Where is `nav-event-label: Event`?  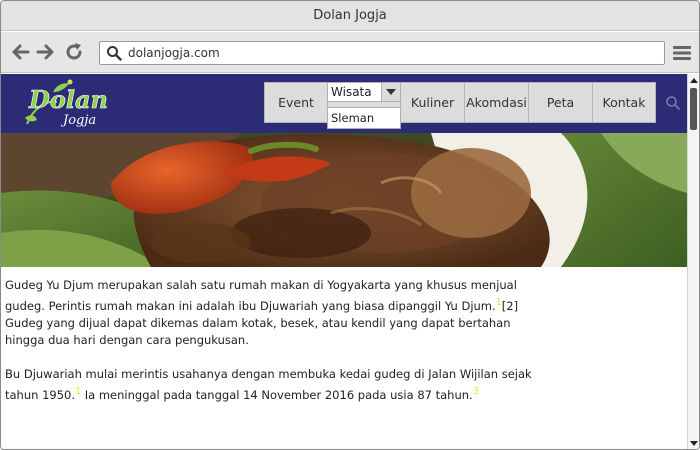
nav-event-label: Event is located at coordinates (296, 102).